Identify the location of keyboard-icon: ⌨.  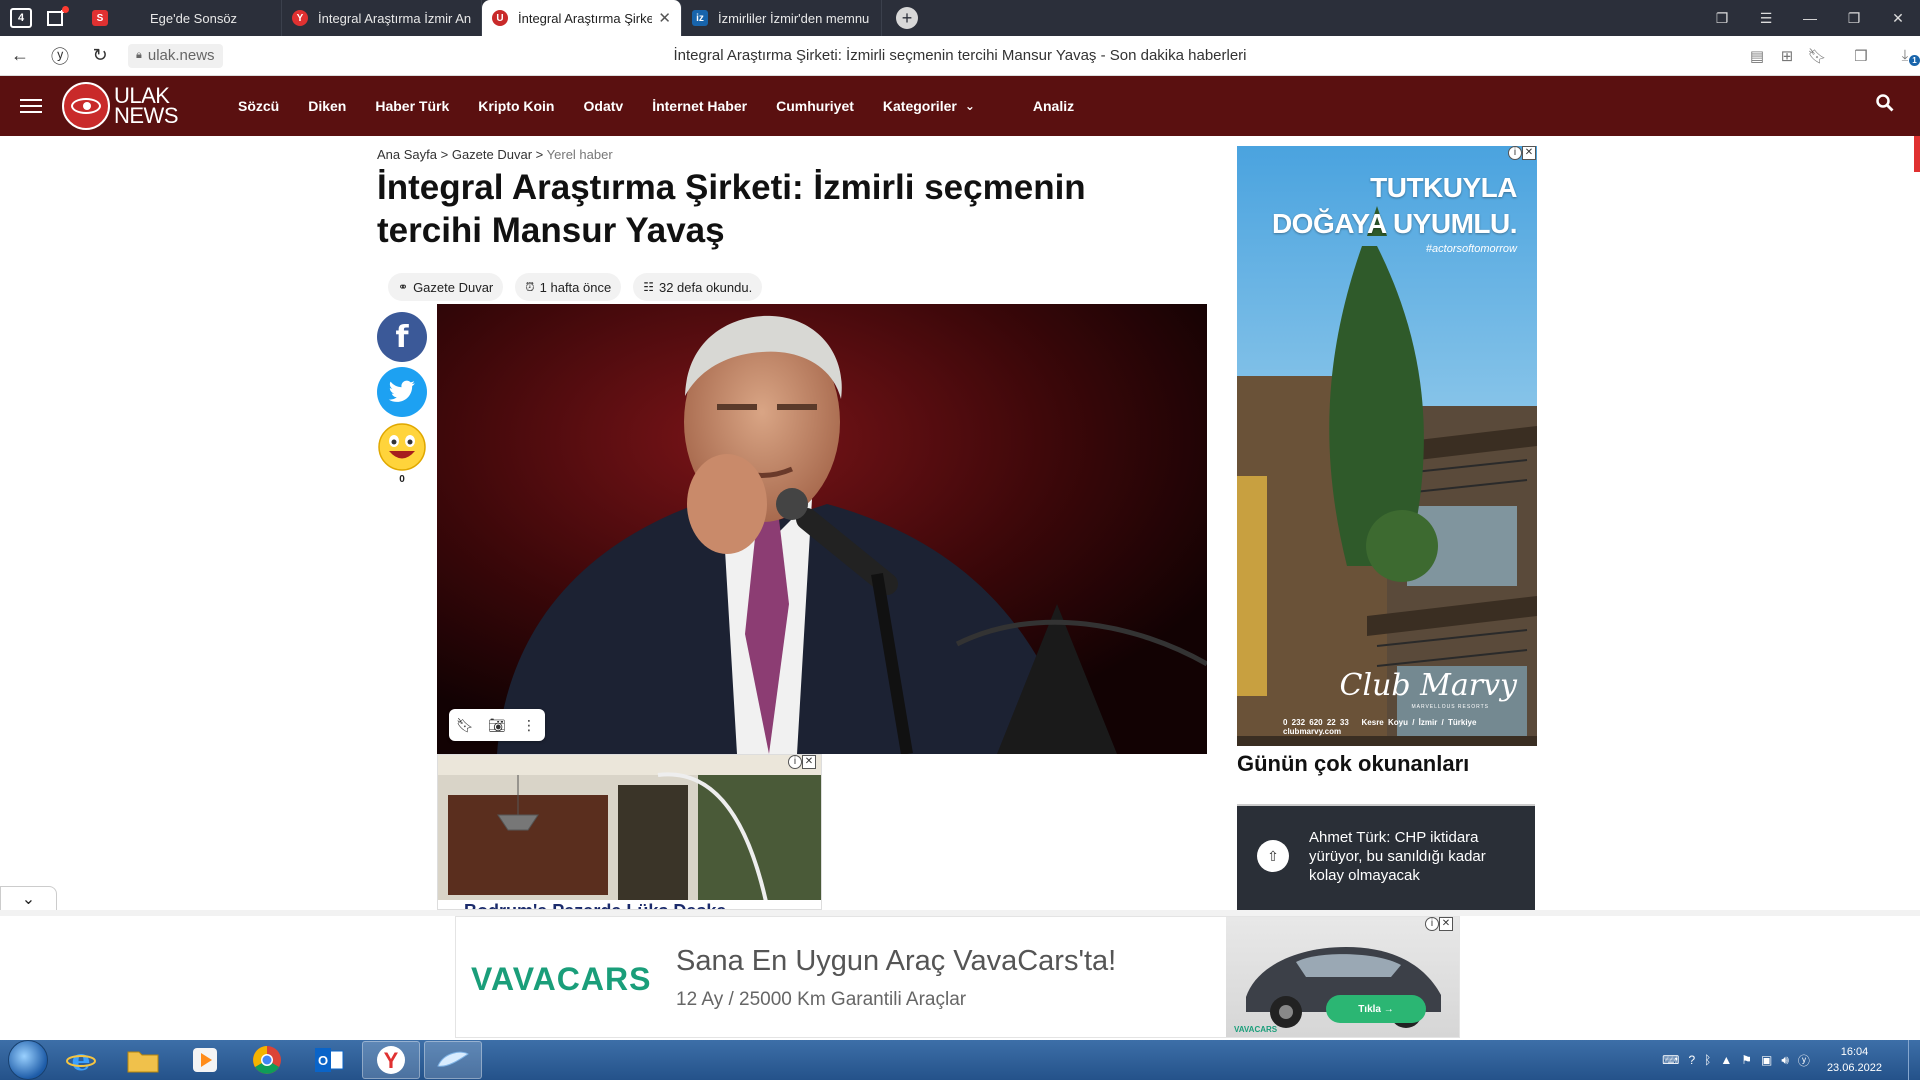
(1670, 1060).